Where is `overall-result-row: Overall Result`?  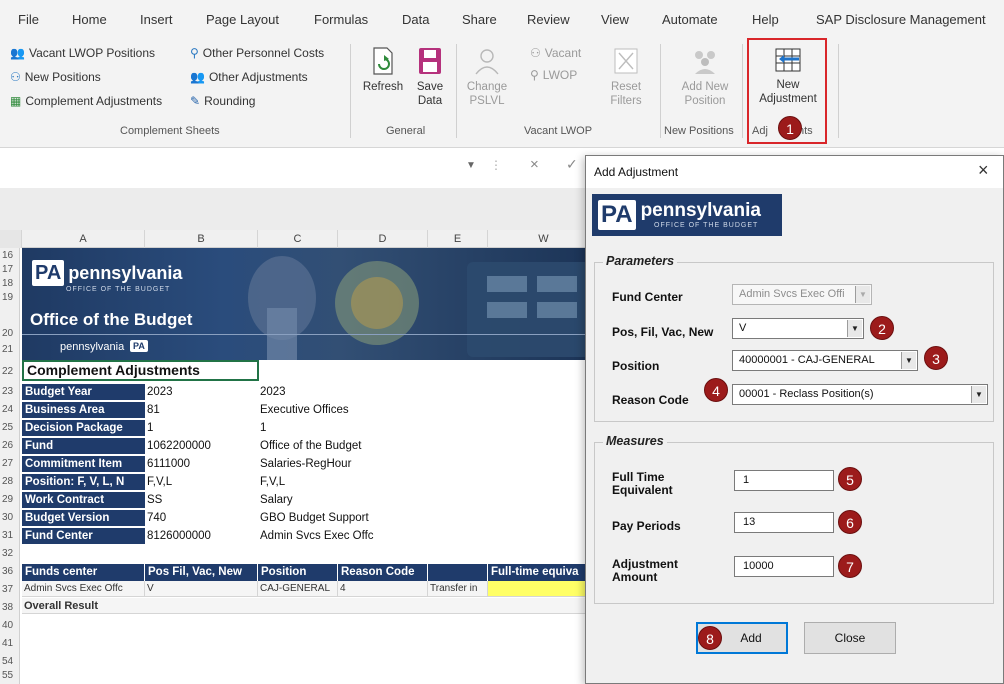
overall-result-row: Overall Result is located at coordinates (311, 606).